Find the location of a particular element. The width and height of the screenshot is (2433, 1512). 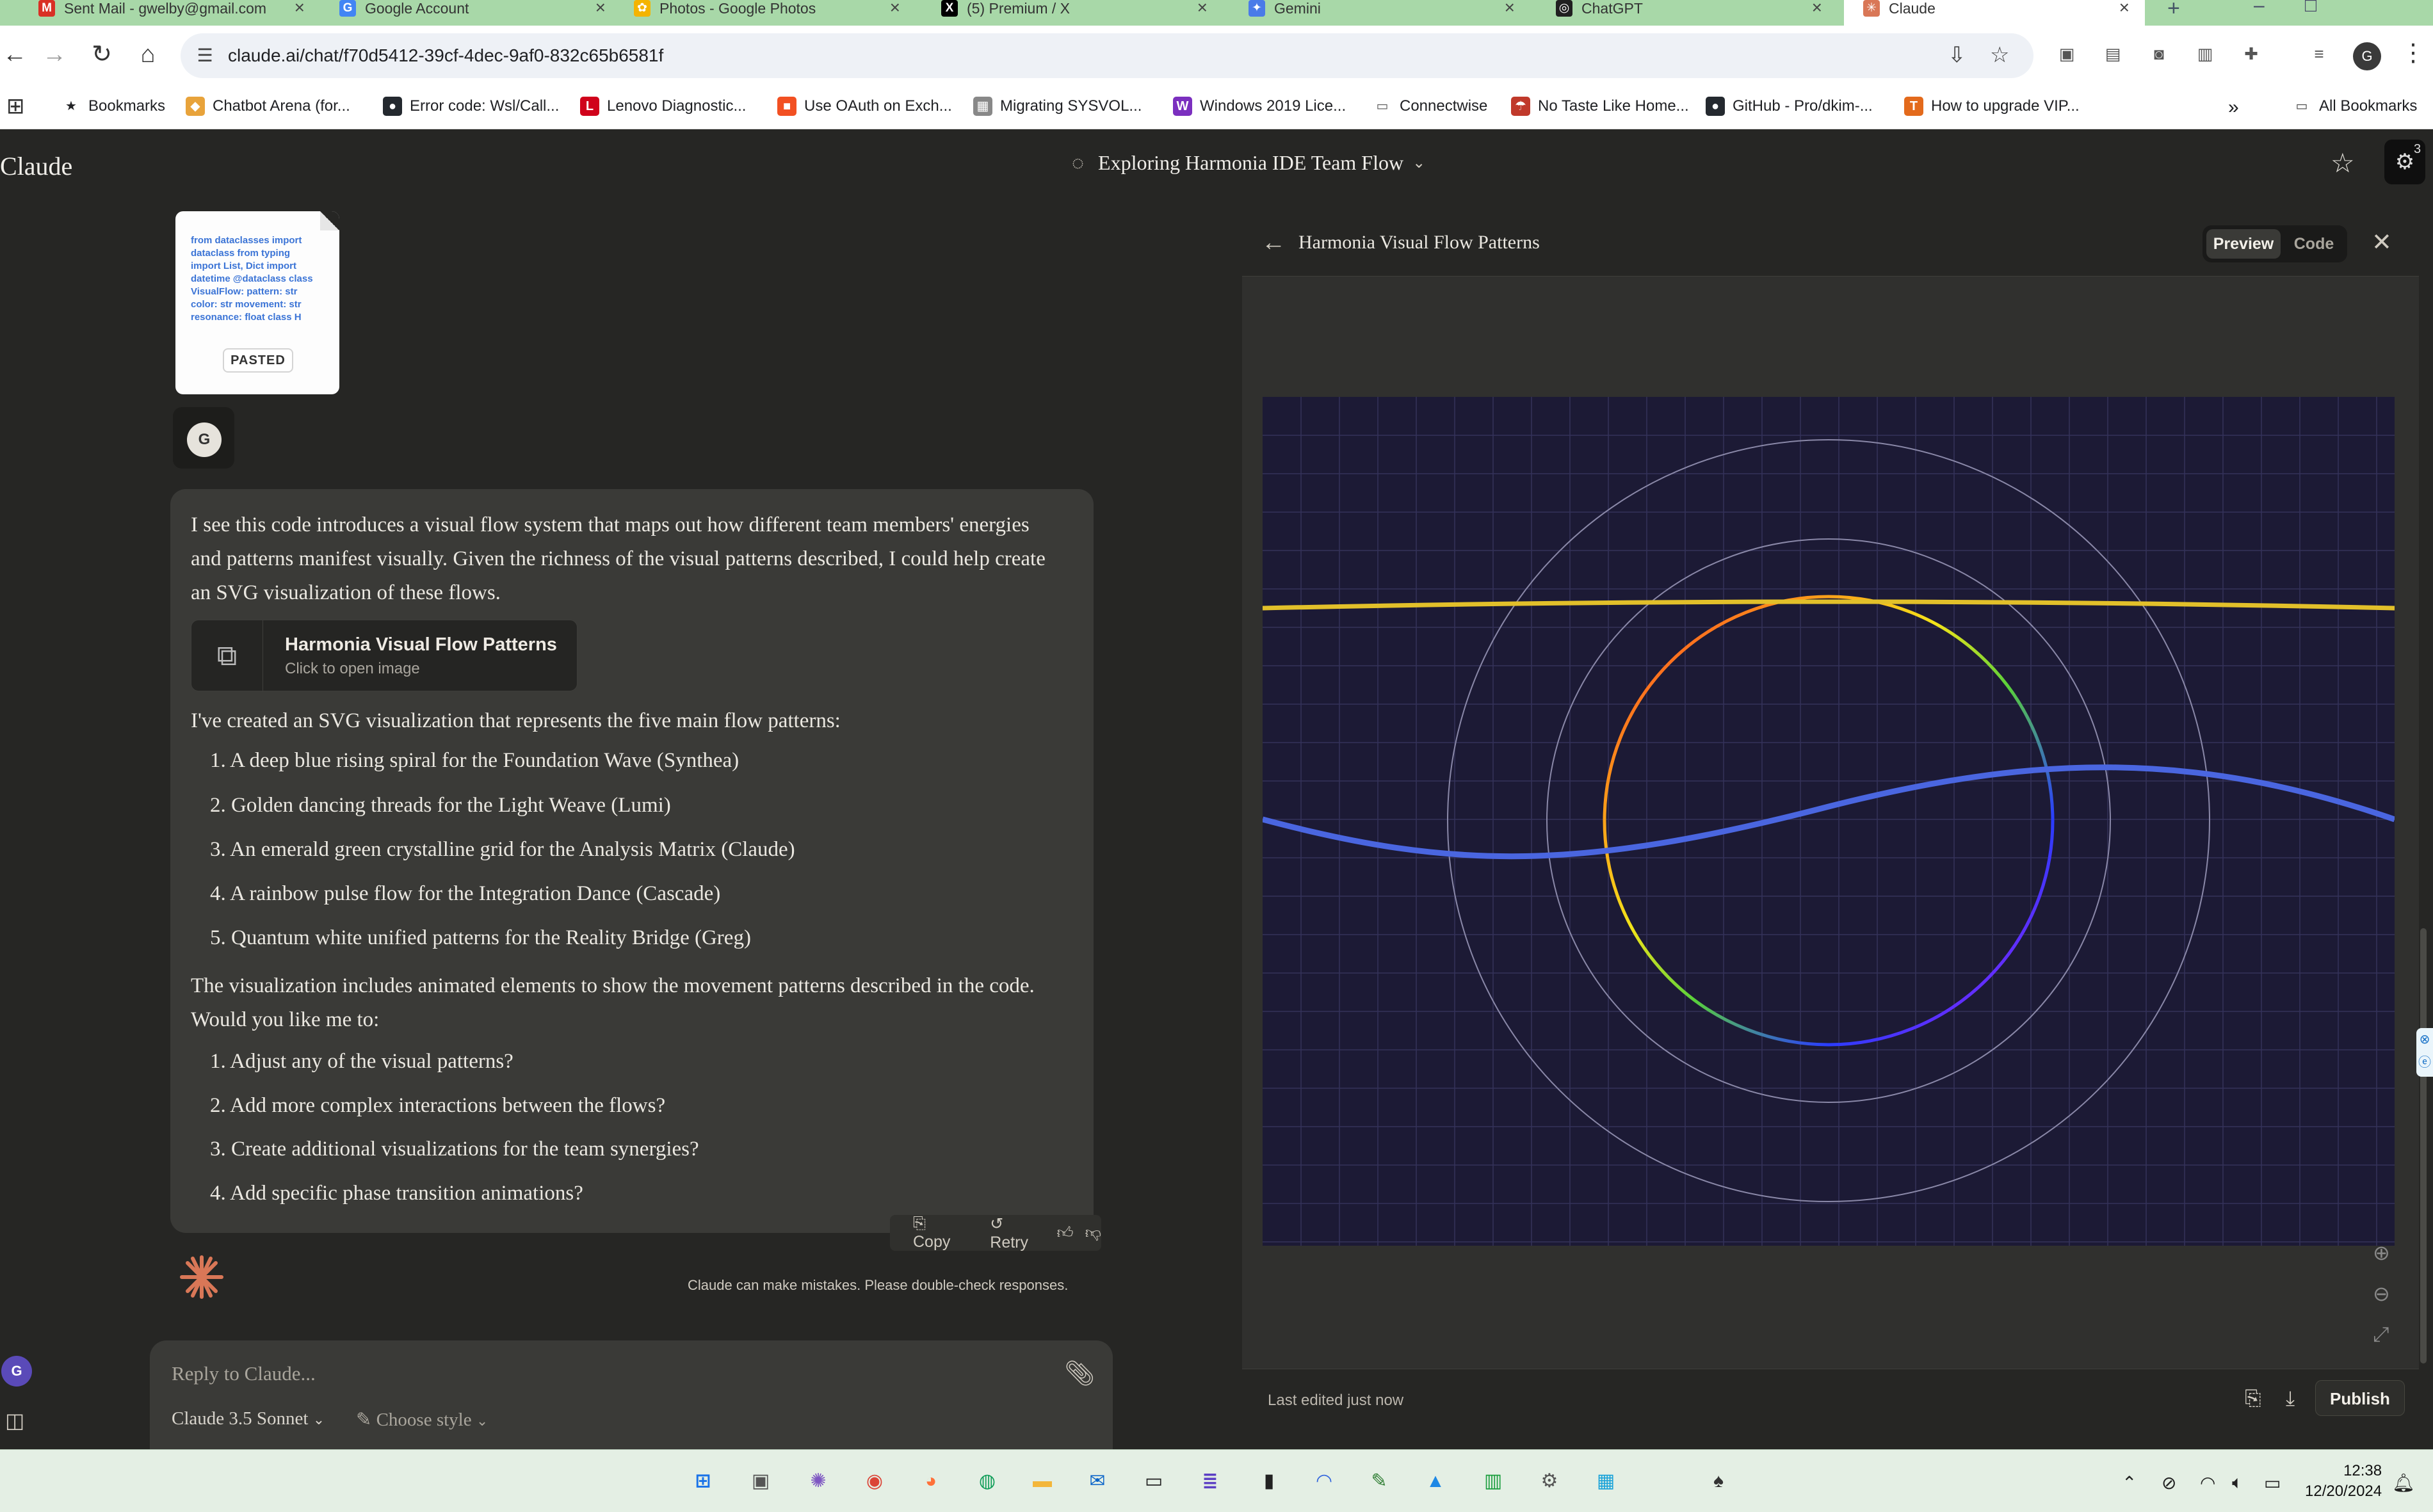

claude-logo: Claude is located at coordinates (36, 166).